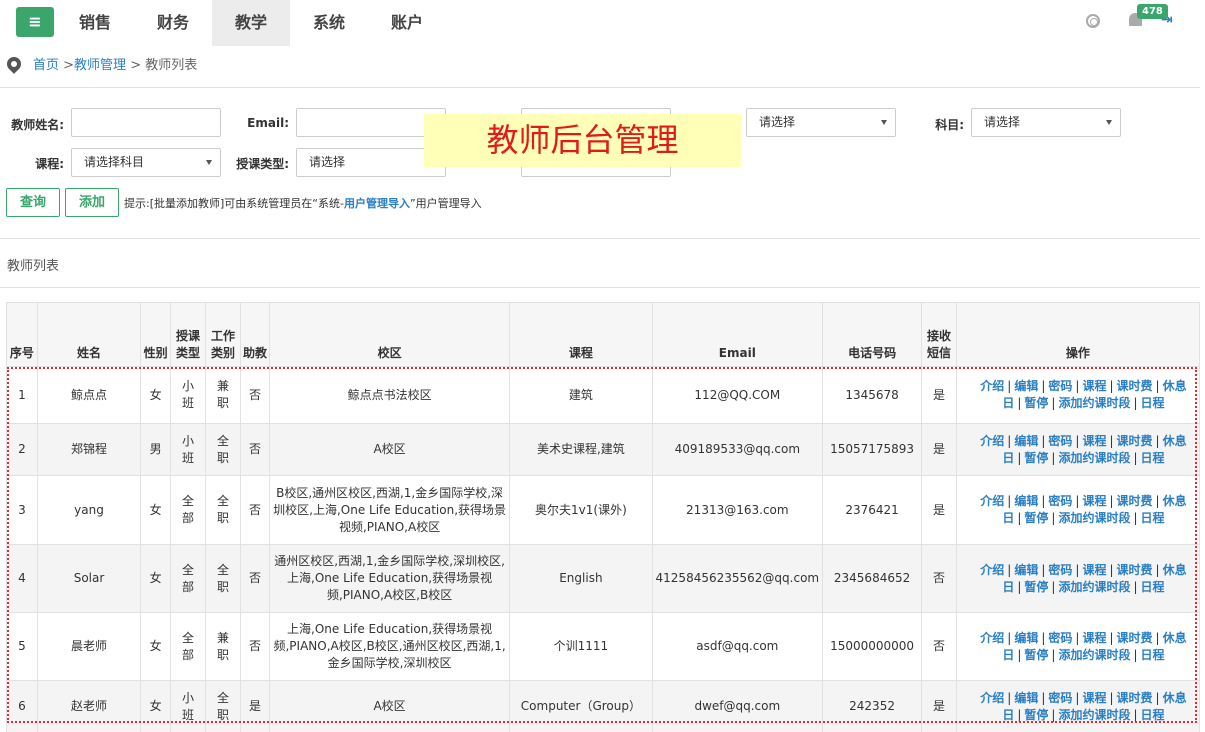  Describe the element at coordinates (939, 578) in the screenshot. I see `cell-sms: 否` at that location.